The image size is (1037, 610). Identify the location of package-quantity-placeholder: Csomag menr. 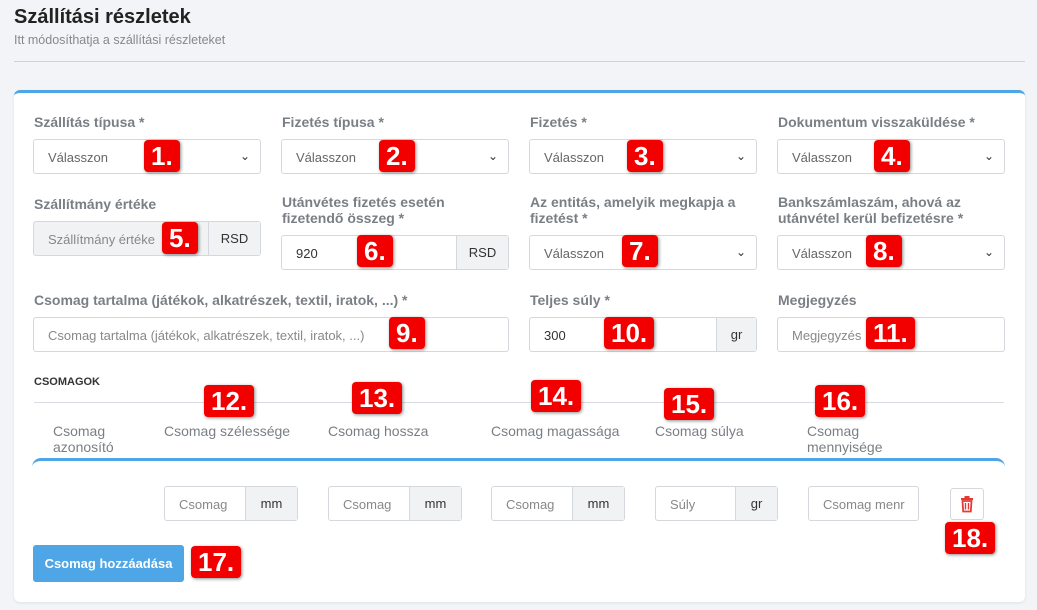
(864, 504).